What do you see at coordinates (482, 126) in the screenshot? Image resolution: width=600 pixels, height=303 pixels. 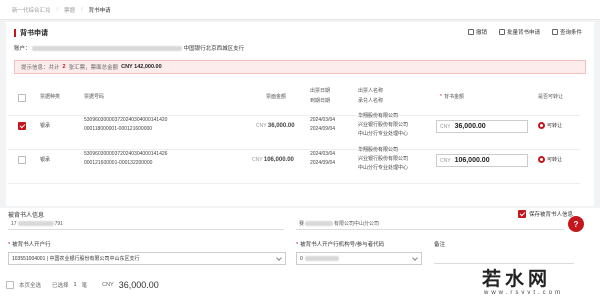 I see `endorse-amount-input: CNY 36,000.00` at bounding box center [482, 126].